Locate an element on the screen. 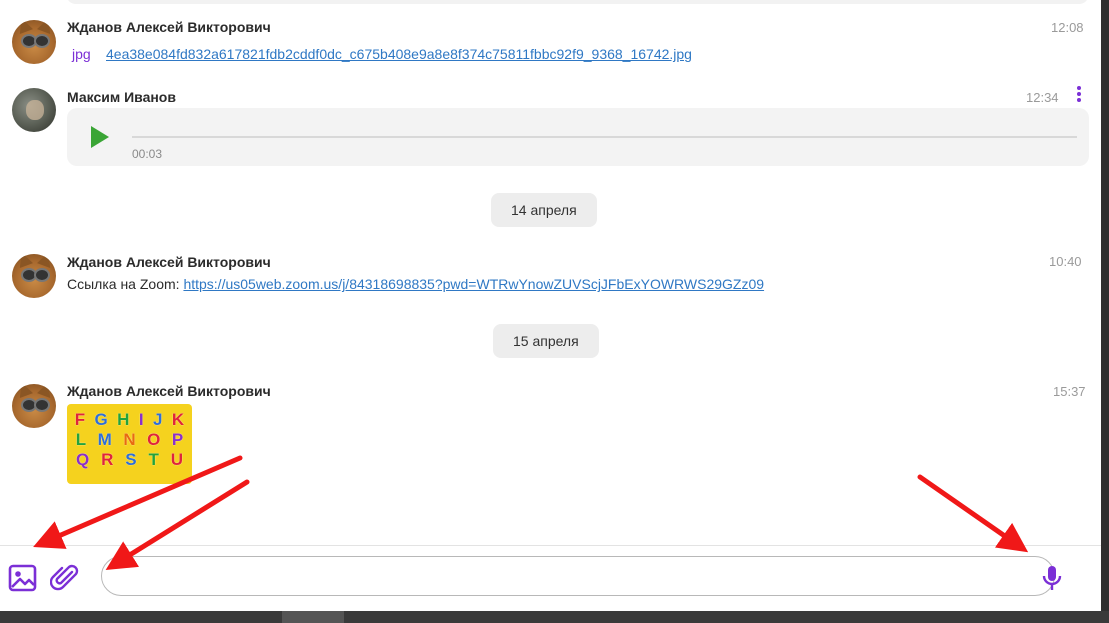 The width and height of the screenshot is (1109, 623). message-time: 15:37 is located at coordinates (1069, 391).